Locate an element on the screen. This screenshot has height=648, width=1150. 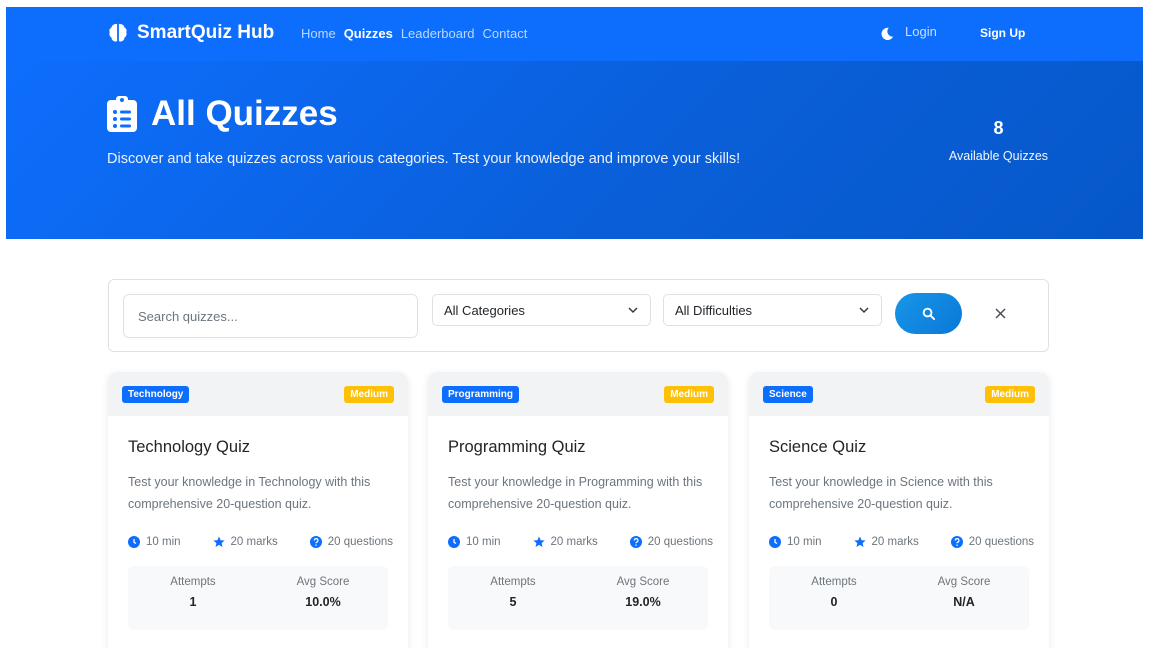
category-badge: Programming is located at coordinates (481, 394).